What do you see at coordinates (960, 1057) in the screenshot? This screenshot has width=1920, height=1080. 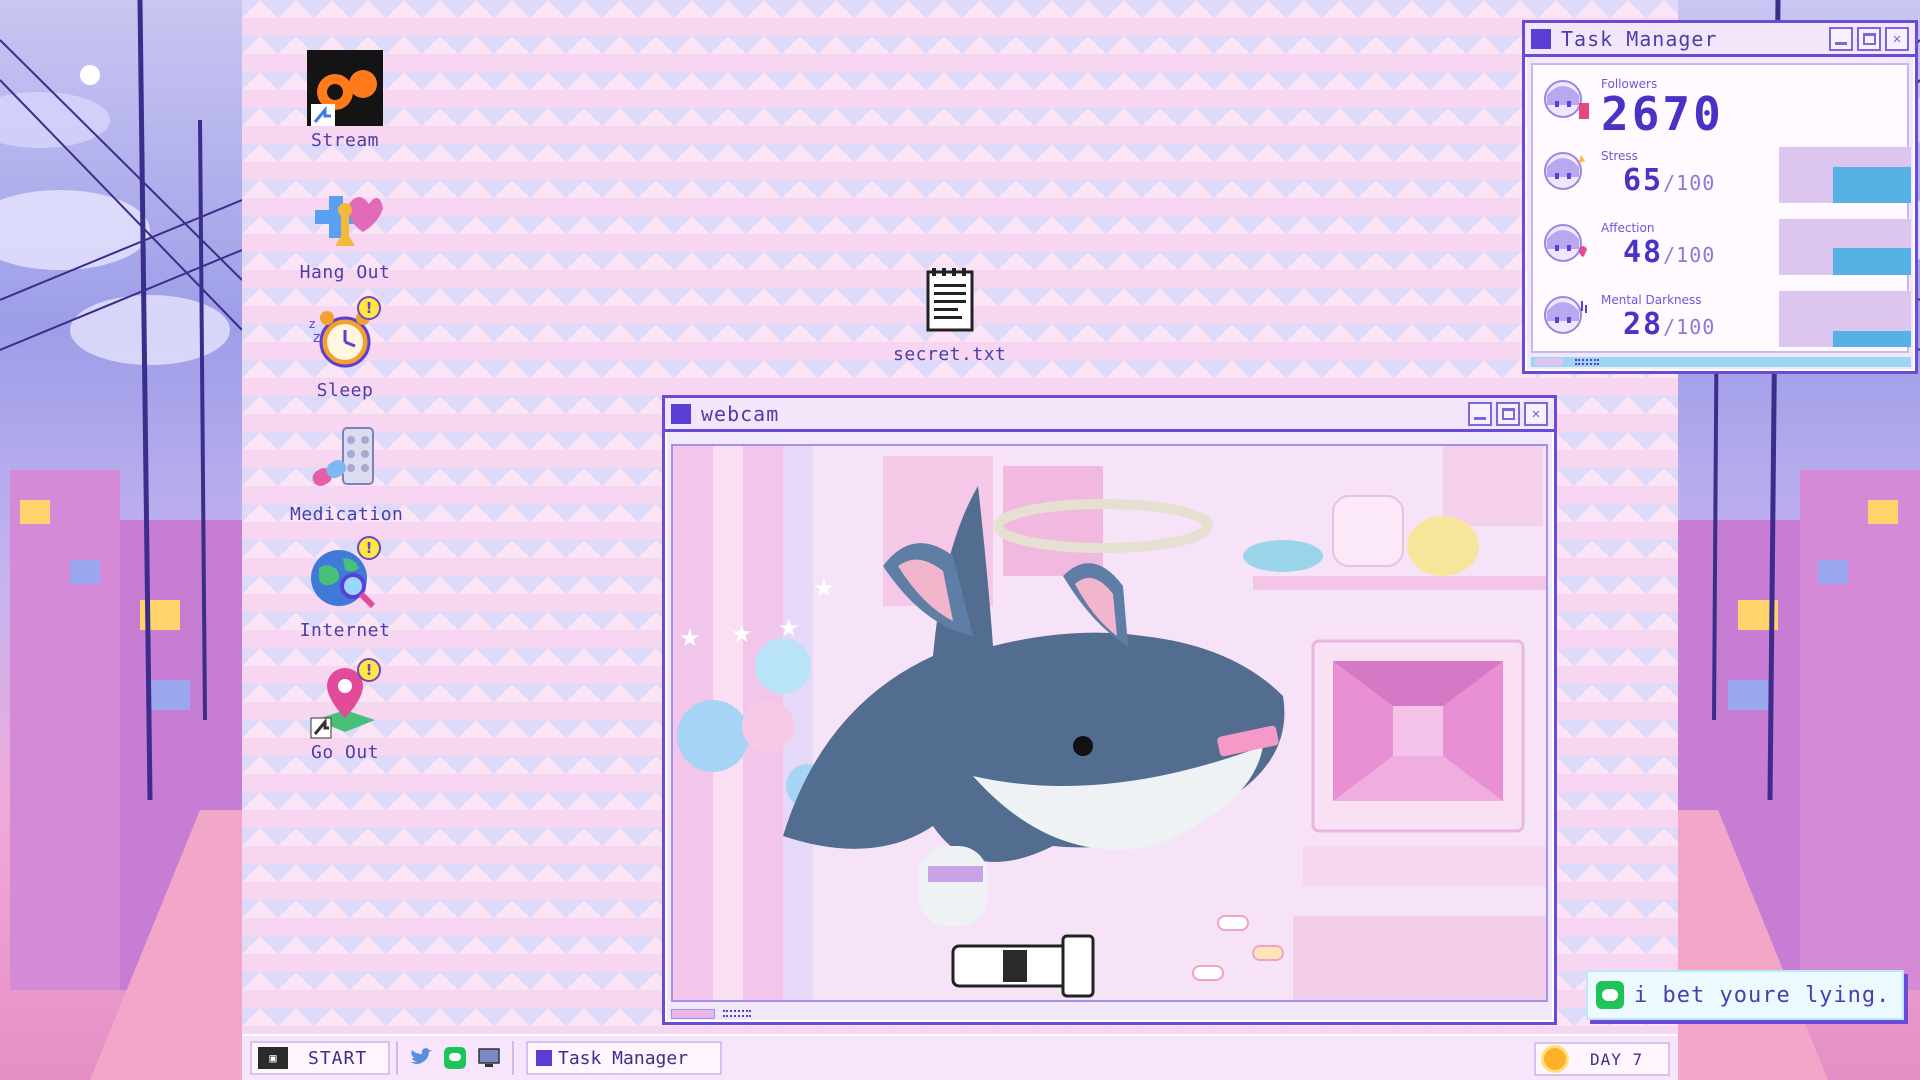 I see `taskbar: ▣ START Task Manager DAY 7` at bounding box center [960, 1057].